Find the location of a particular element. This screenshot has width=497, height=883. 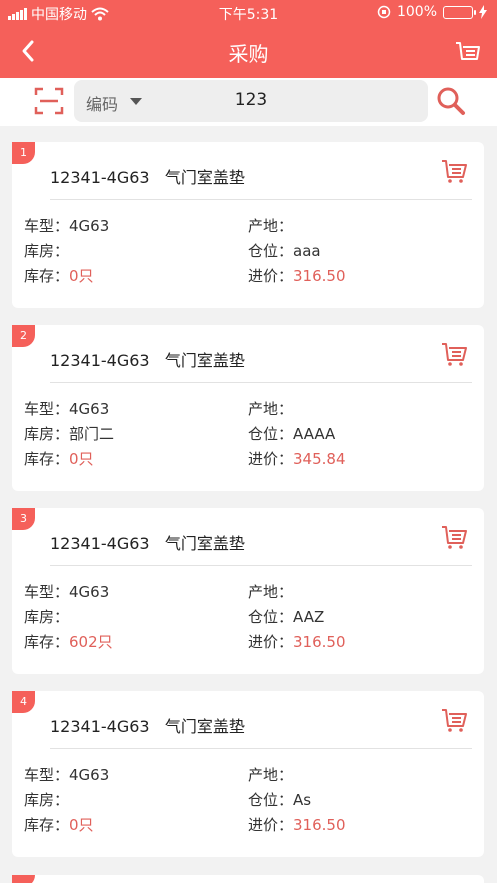

item-index-badge: 3 is located at coordinates (23, 519).